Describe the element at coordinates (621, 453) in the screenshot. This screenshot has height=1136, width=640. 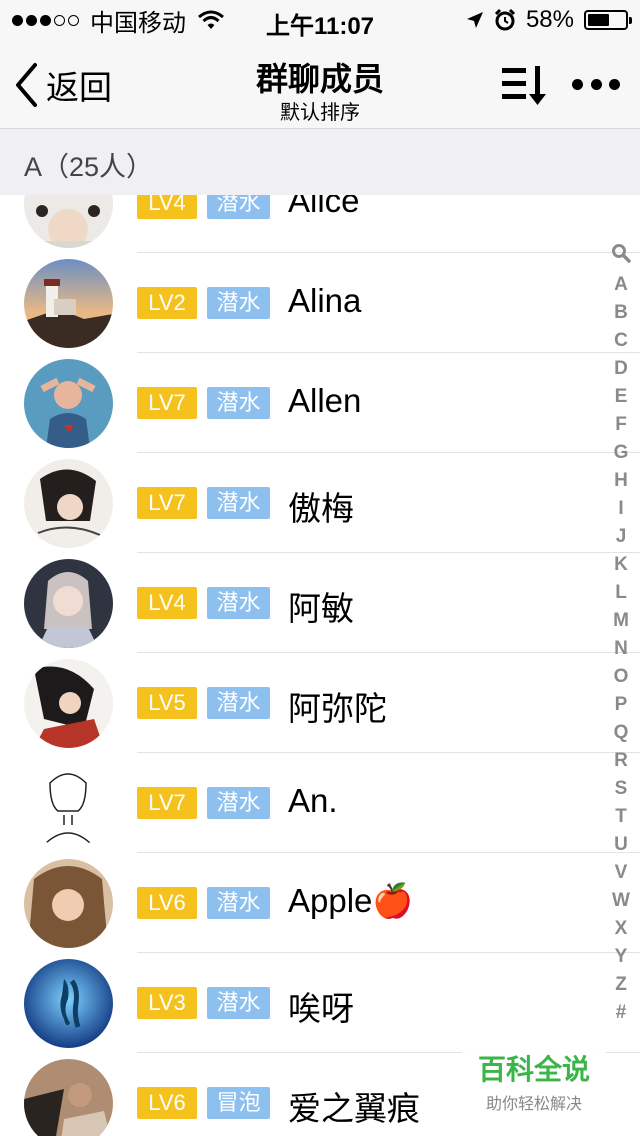
I see `index-letter: G` at that location.